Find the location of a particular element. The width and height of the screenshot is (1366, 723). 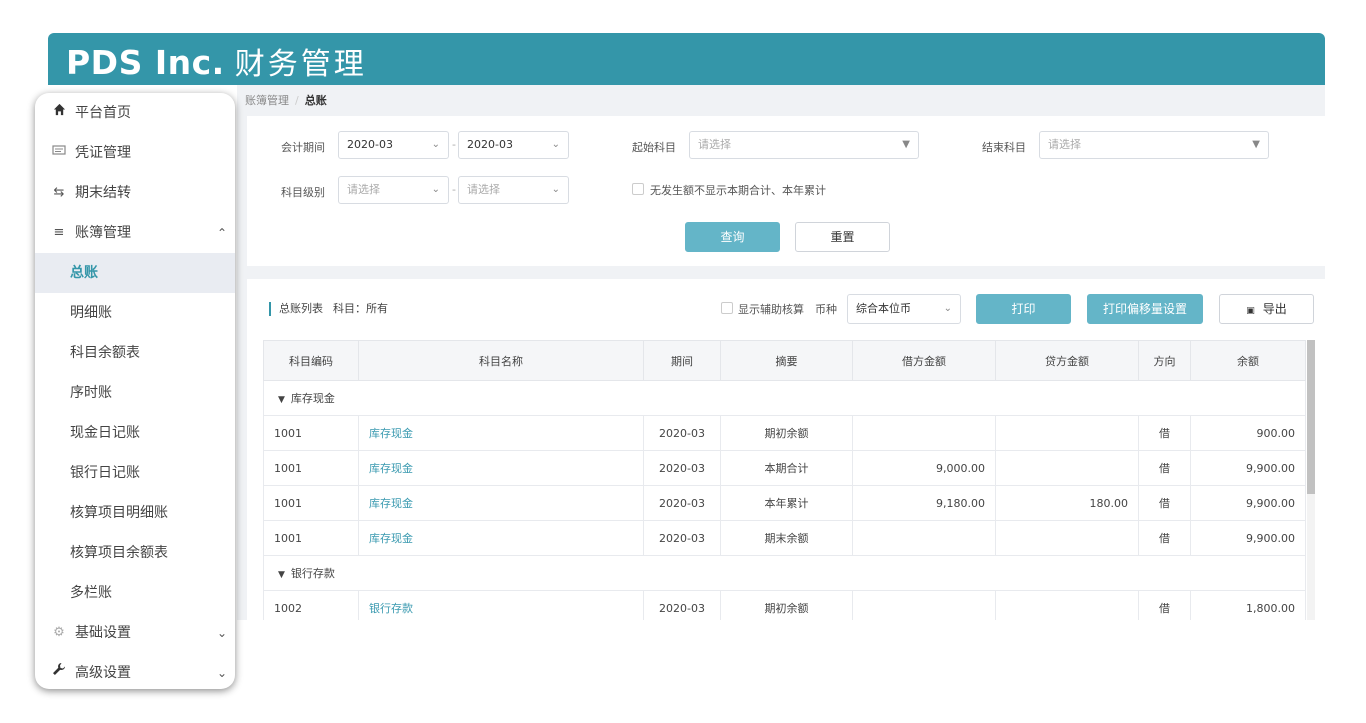

level-to-select: 请选择 ⌄ is located at coordinates (513, 190).